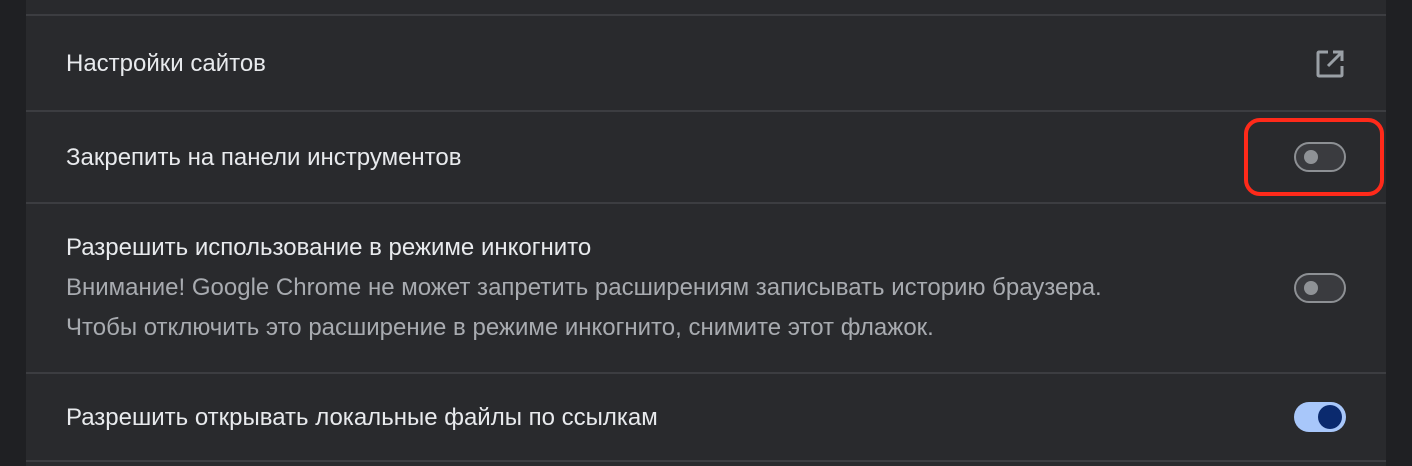  Describe the element at coordinates (1320, 288) in the screenshot. I see `incognito-toggle` at that location.